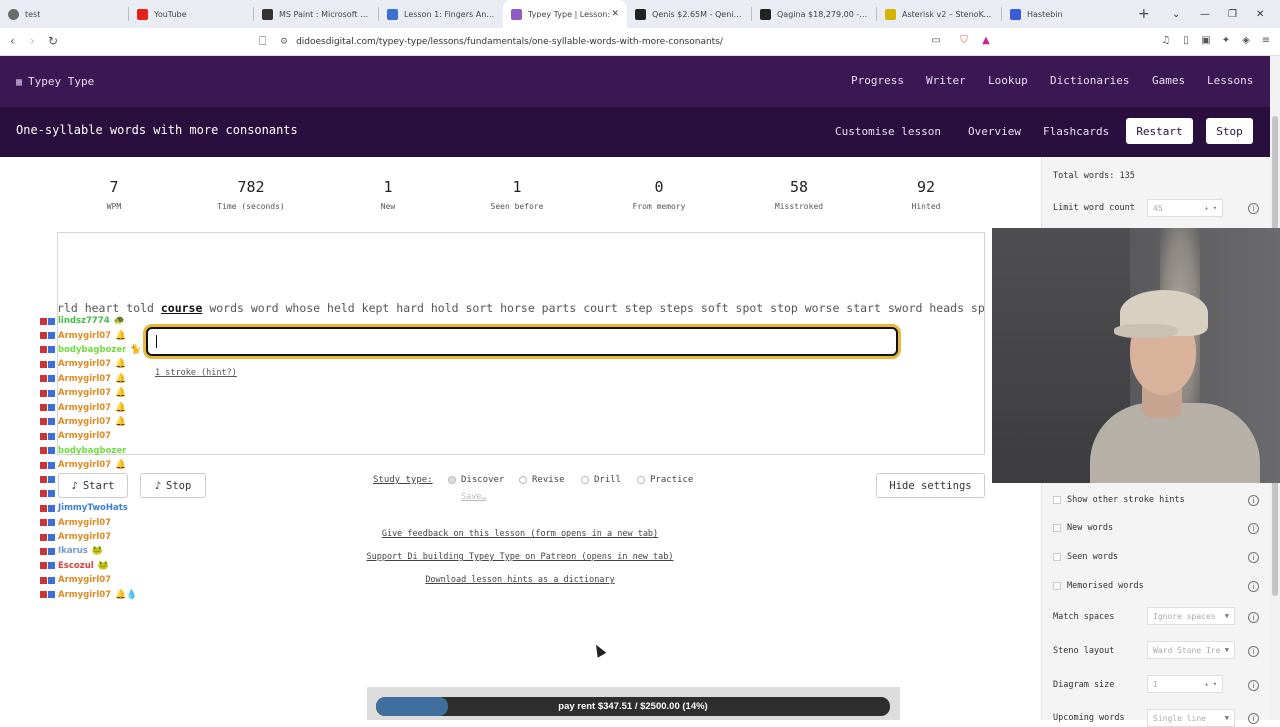  What do you see at coordinates (542, 480) in the screenshot?
I see `study-type-revise: Revise` at bounding box center [542, 480].